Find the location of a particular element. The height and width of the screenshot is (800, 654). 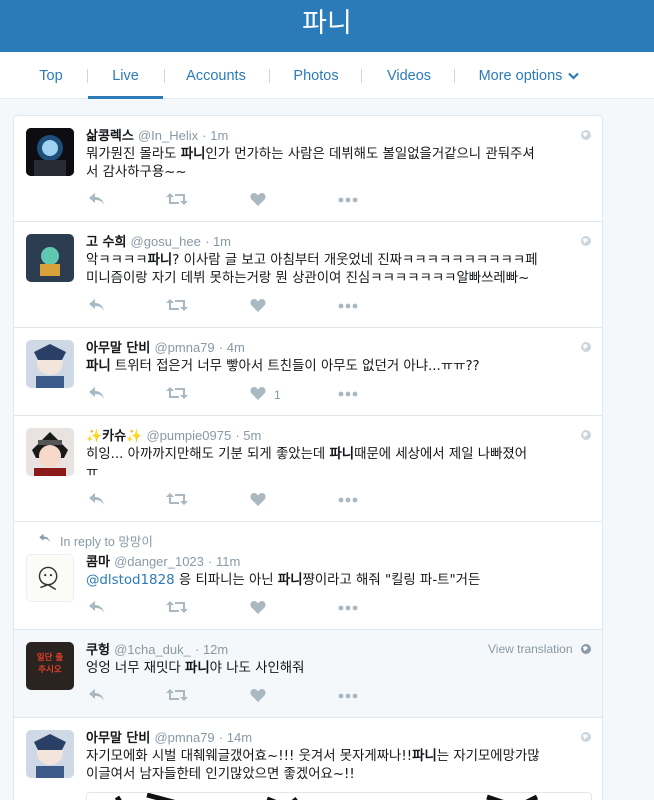

chevron-down-icon is located at coordinates (574, 76).